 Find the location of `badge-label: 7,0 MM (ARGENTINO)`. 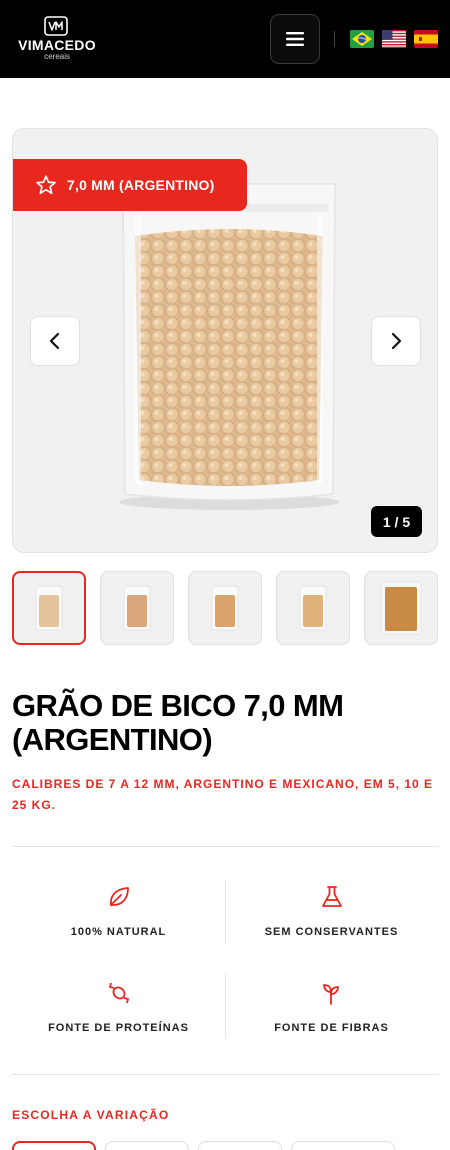

badge-label: 7,0 MM (ARGENTINO) is located at coordinates (141, 185).